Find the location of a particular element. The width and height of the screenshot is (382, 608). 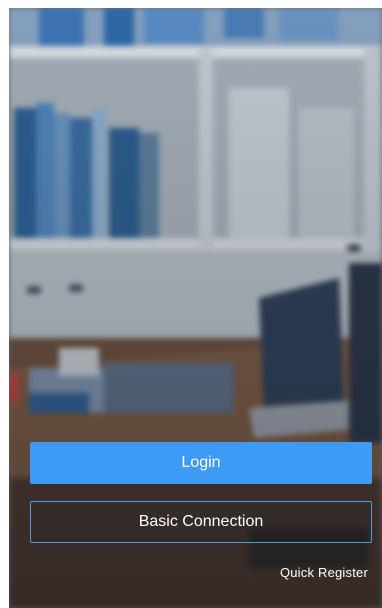

quick-register-link: Quick Register is located at coordinates (324, 572).